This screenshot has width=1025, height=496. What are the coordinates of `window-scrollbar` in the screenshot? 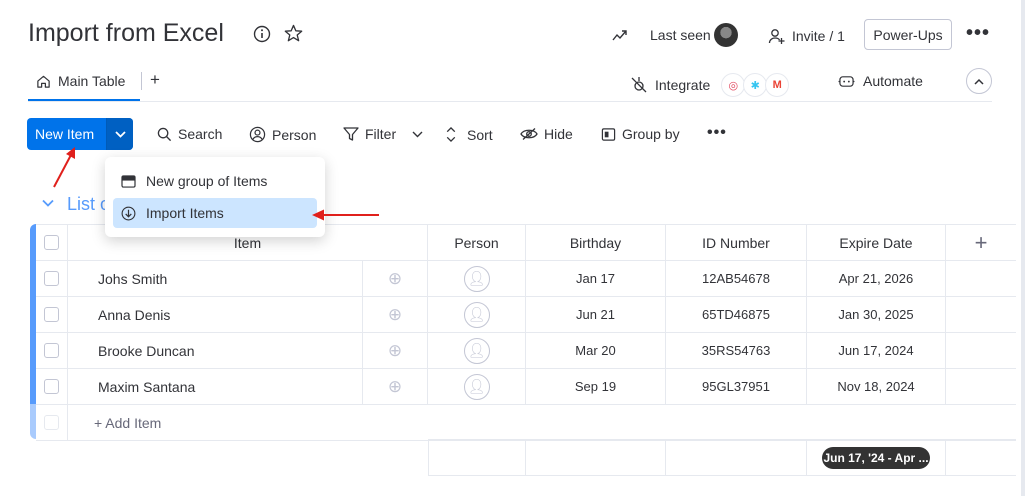 It's located at (1023, 248).